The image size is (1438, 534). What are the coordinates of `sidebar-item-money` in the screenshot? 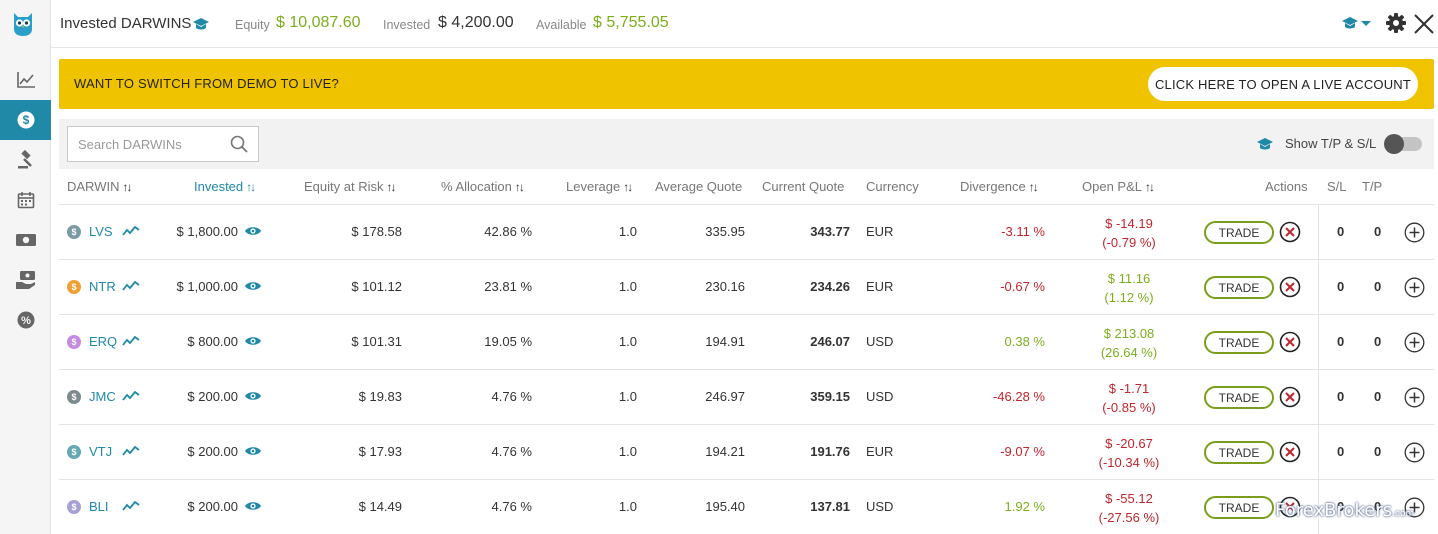 It's located at (25, 240).